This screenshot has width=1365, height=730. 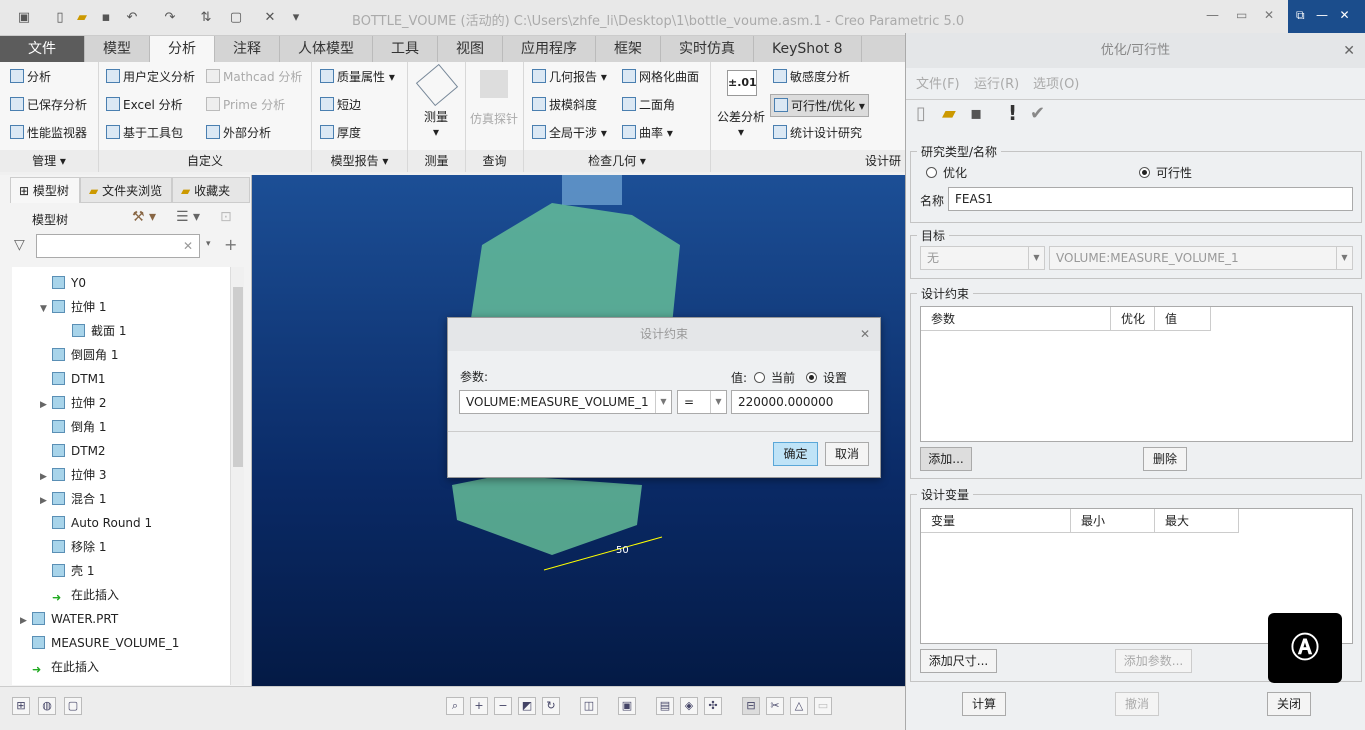 I want to click on regenerate-icon: ⇅, so click(x=206, y=18).